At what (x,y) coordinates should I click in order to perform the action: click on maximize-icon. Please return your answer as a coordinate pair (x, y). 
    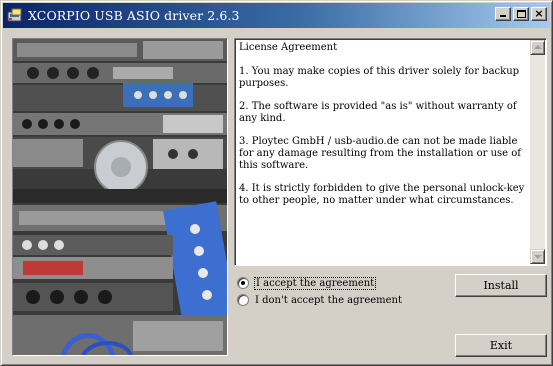
    Looking at the image, I should click on (521, 14).